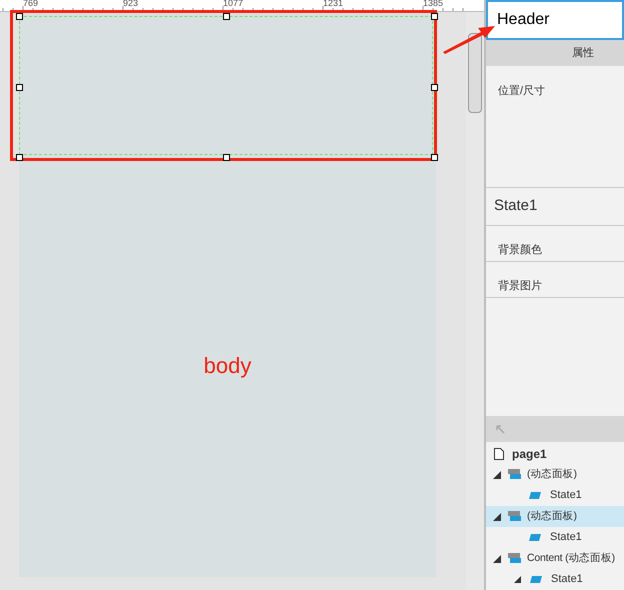 Image resolution: width=624 pixels, height=590 pixels. What do you see at coordinates (522, 91) in the screenshot?
I see `section-label: 位置/尺寸` at bounding box center [522, 91].